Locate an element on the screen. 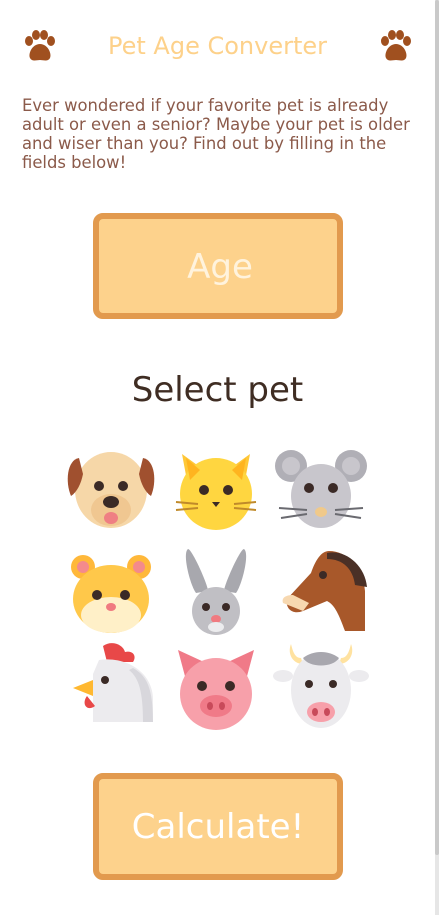 The height and width of the screenshot is (915, 439). pet-cow is located at coordinates (321, 688).